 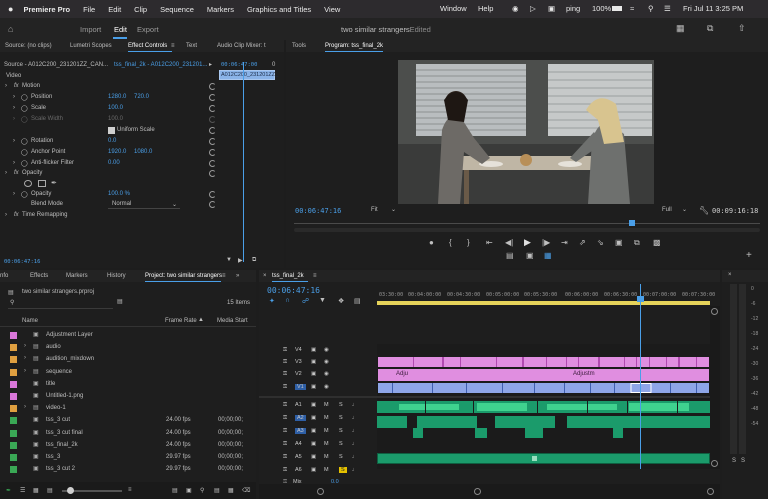 What do you see at coordinates (60, 304) in the screenshot?
I see `project-search-input` at bounding box center [60, 304].